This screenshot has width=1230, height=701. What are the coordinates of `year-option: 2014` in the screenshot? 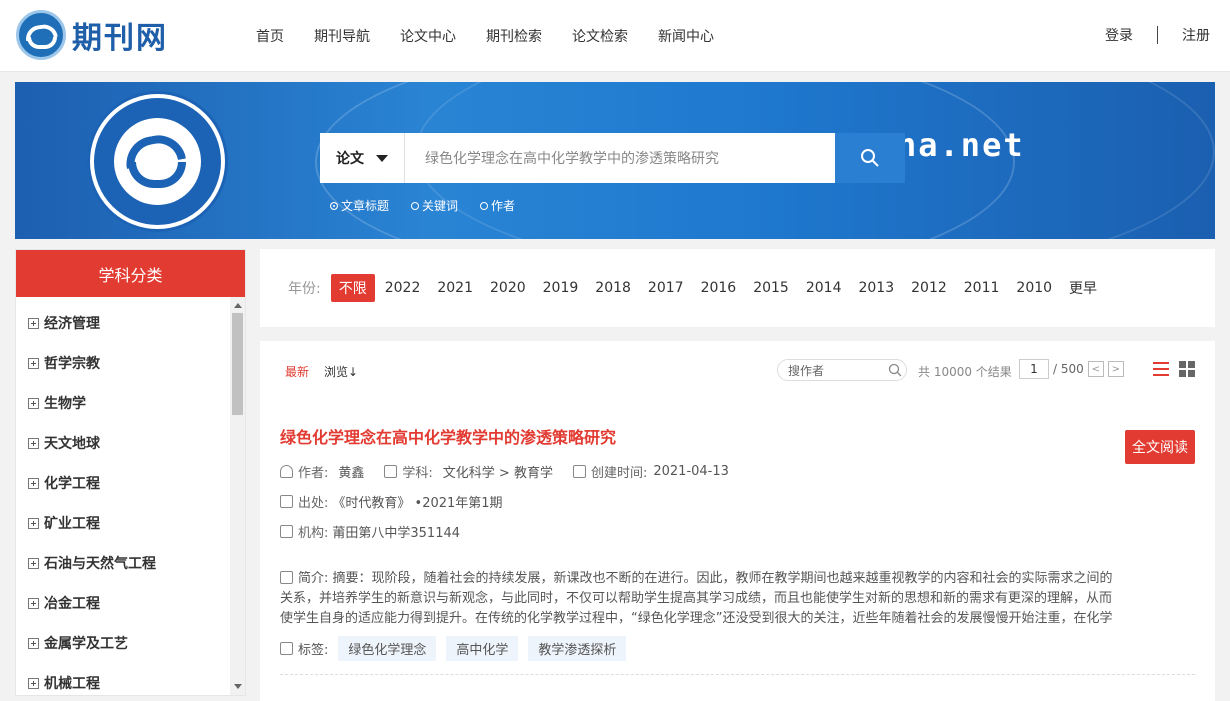 It's located at (824, 288).